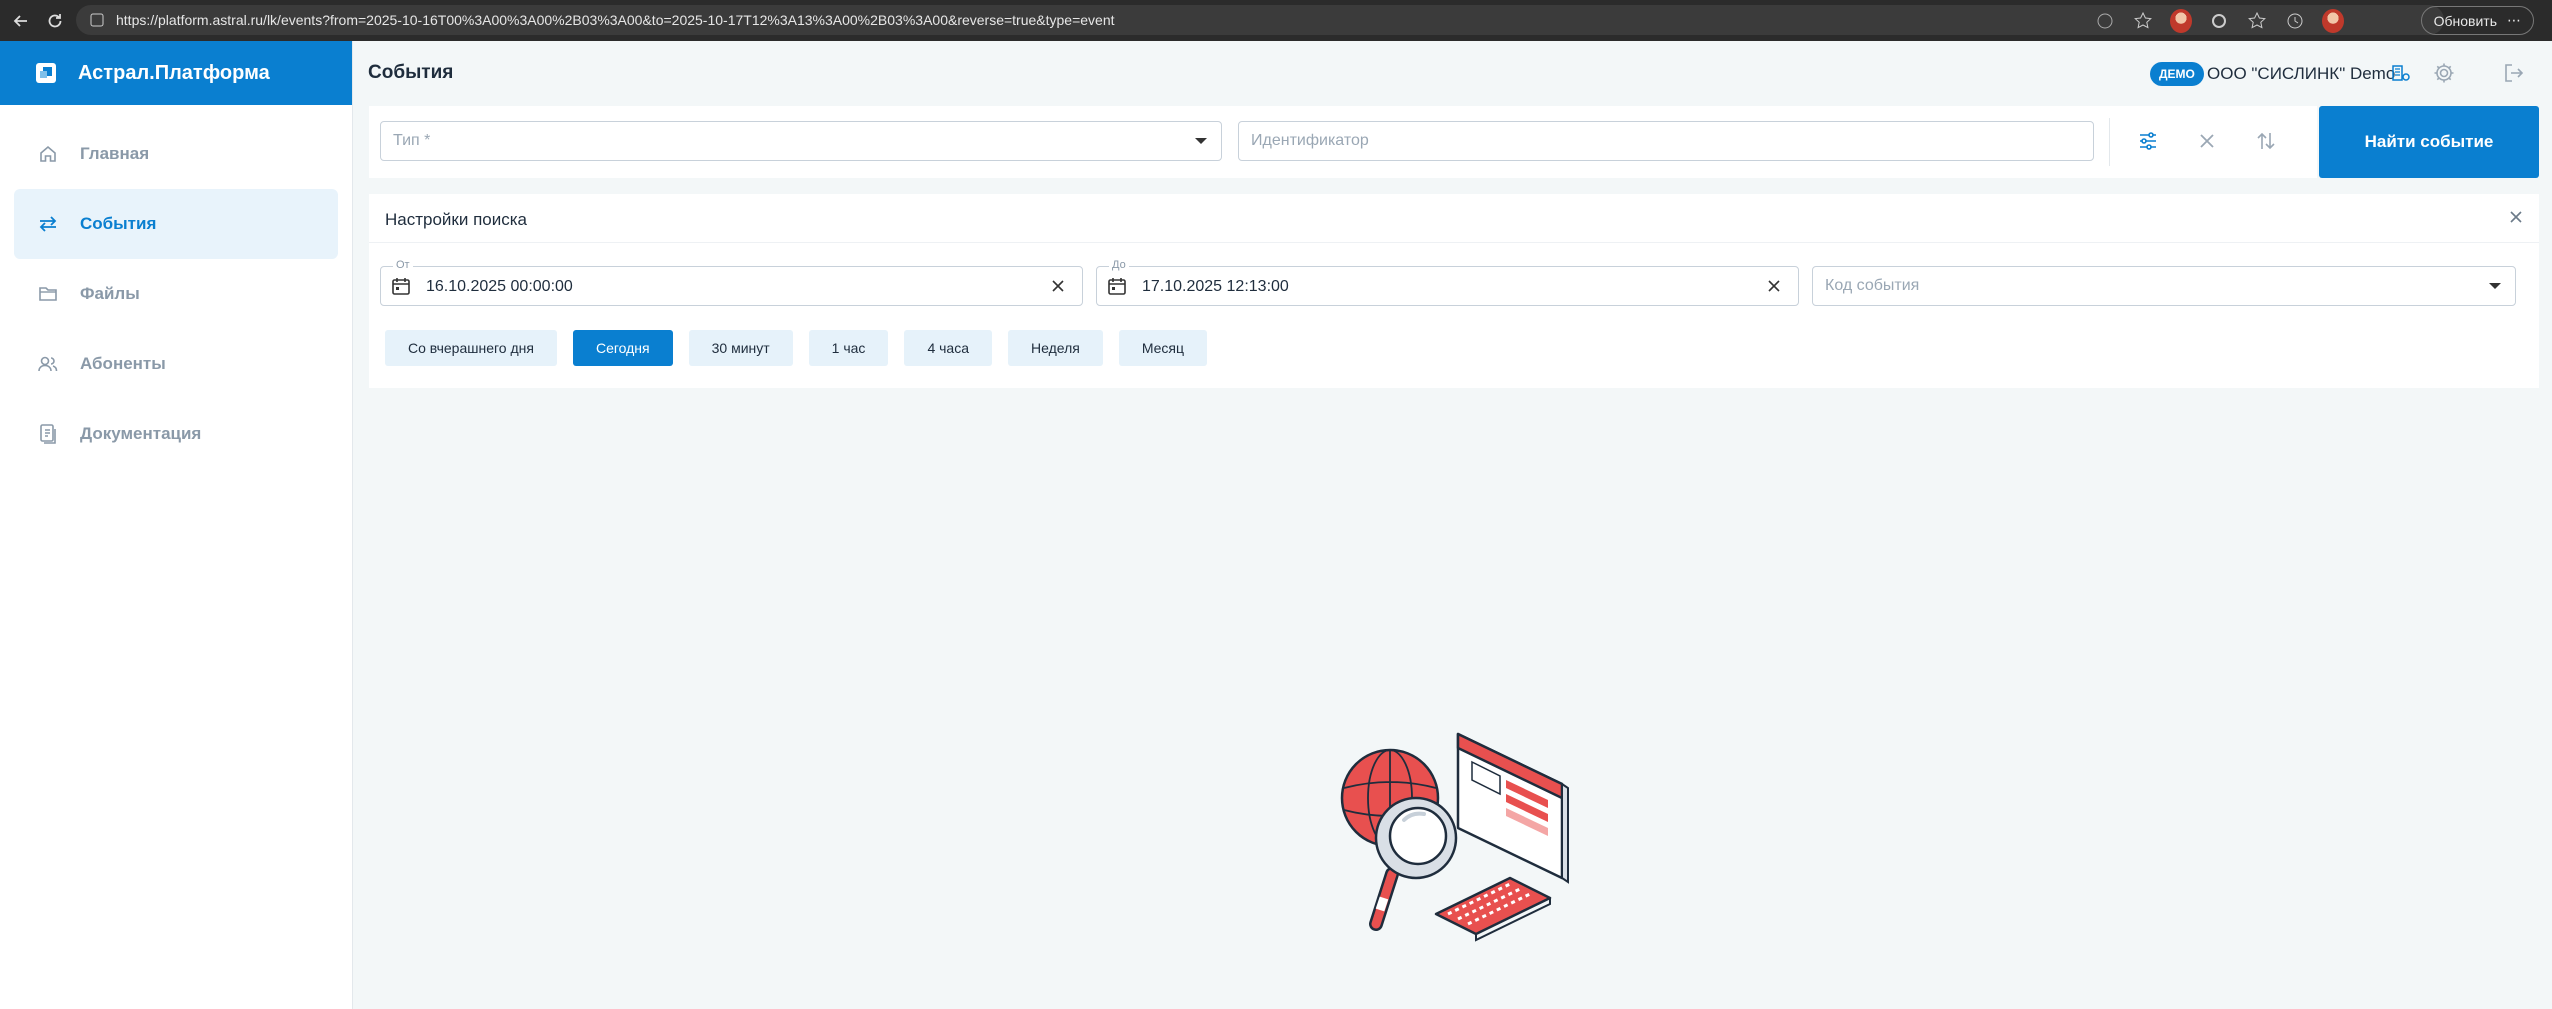  What do you see at coordinates (1512, 808) in the screenshot?
I see `monitor-graphic` at bounding box center [1512, 808].